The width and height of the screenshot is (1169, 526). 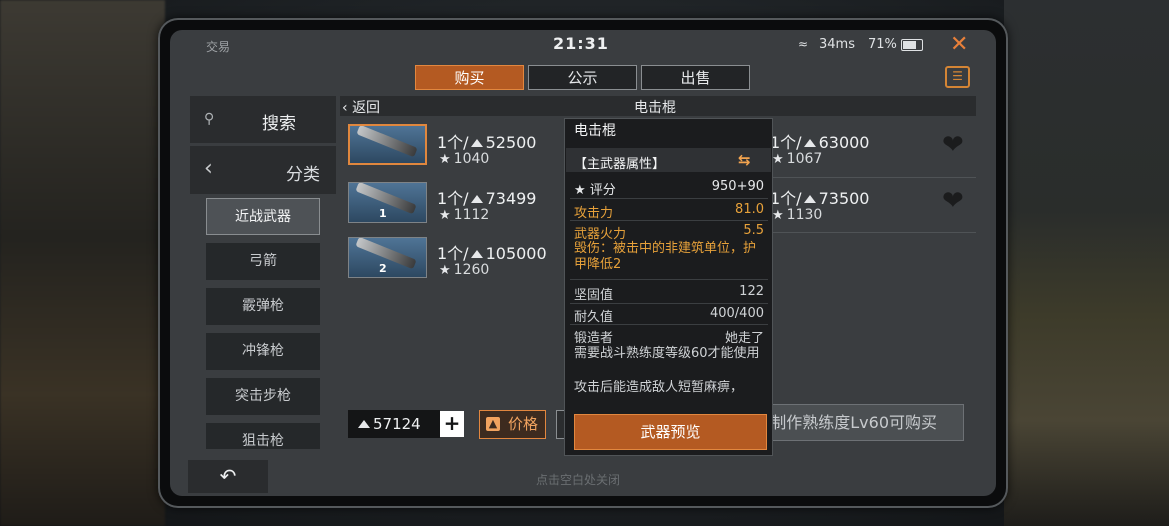 I want to click on add-funds-button: +, so click(x=452, y=424).